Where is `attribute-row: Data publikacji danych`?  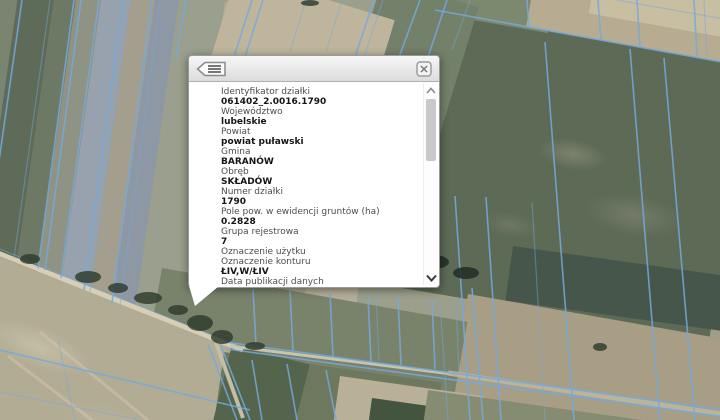
attribute-row: Data publikacji danych is located at coordinates (320, 281).